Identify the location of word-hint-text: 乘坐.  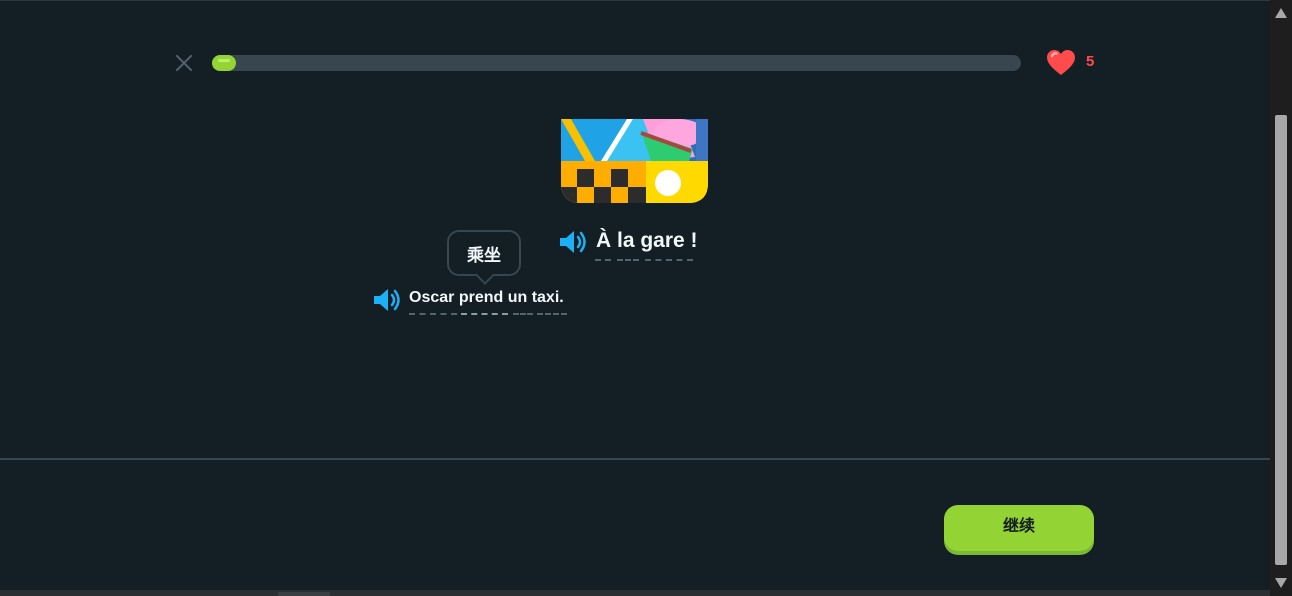
(484, 256).